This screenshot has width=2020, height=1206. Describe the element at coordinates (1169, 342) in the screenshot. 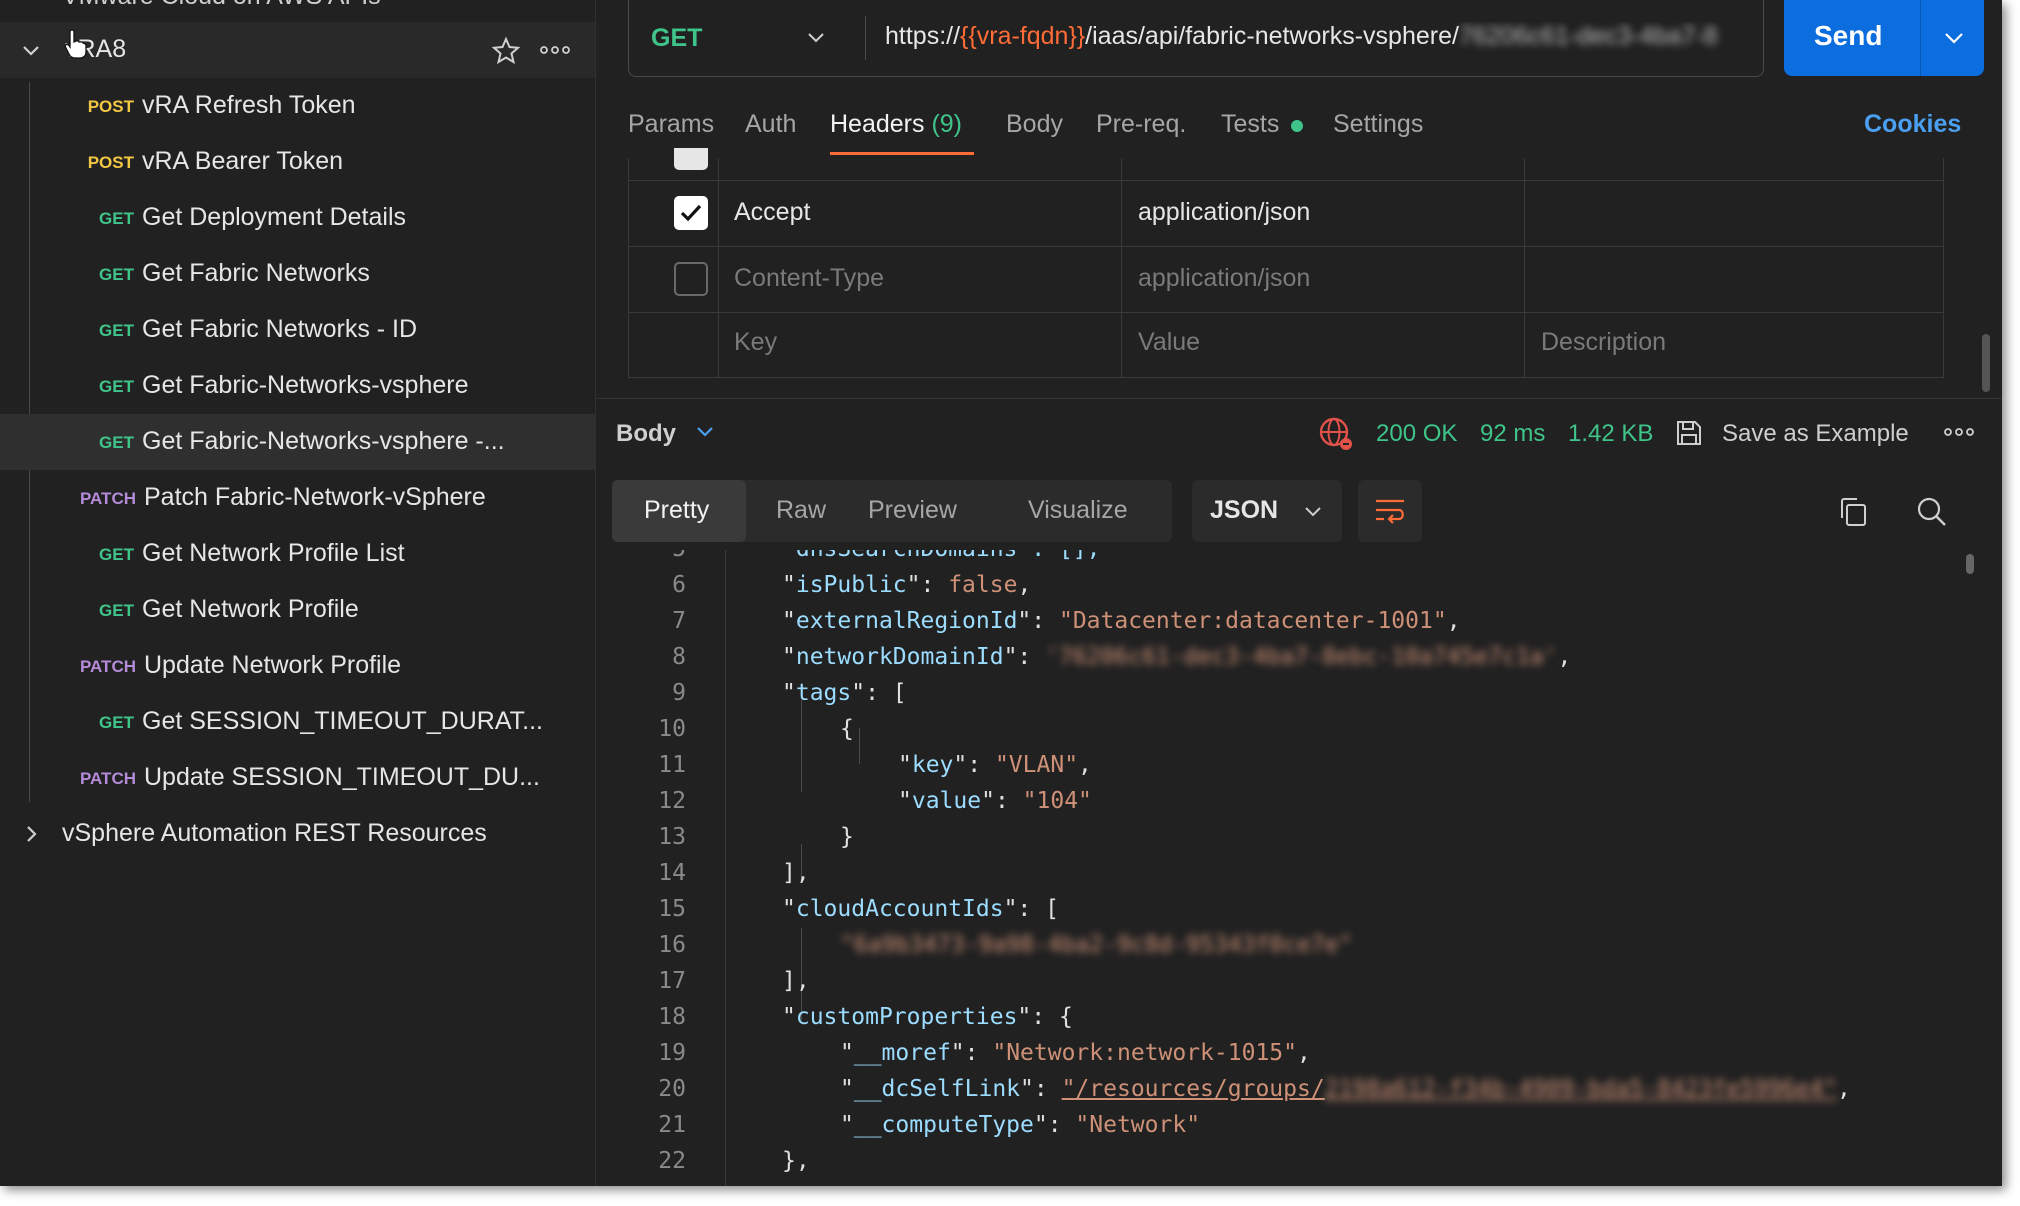

I see `new-value-input: Value` at that location.